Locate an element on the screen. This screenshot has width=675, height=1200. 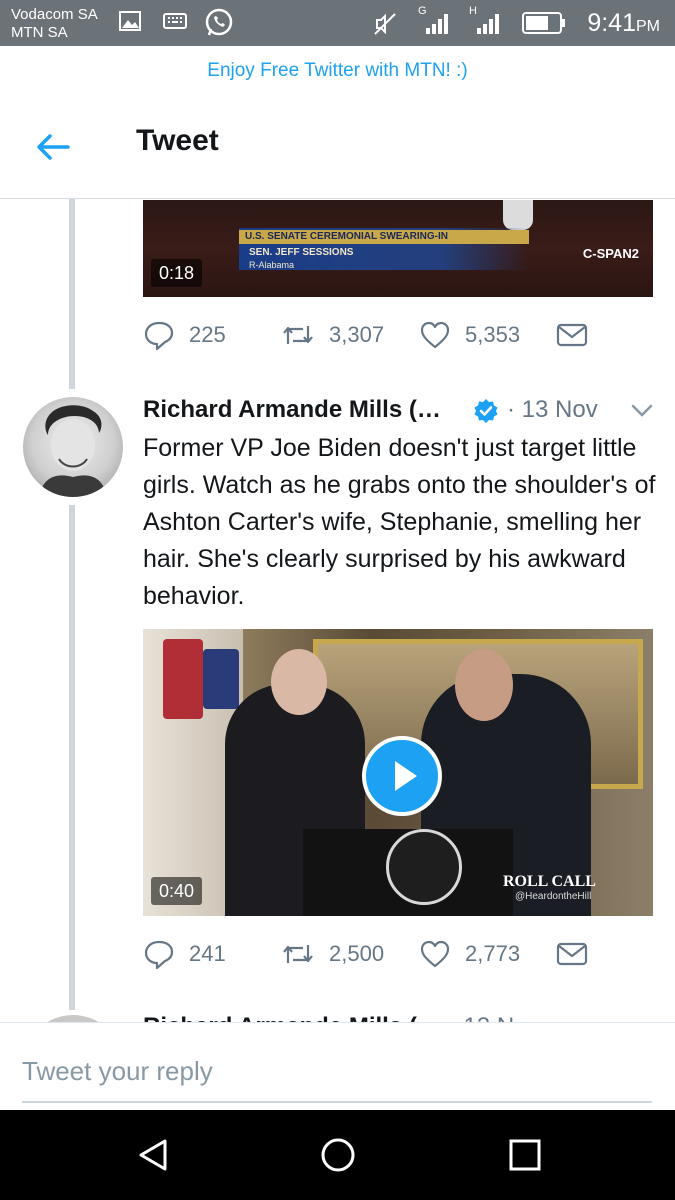
mute-icon is located at coordinates (385, 24).